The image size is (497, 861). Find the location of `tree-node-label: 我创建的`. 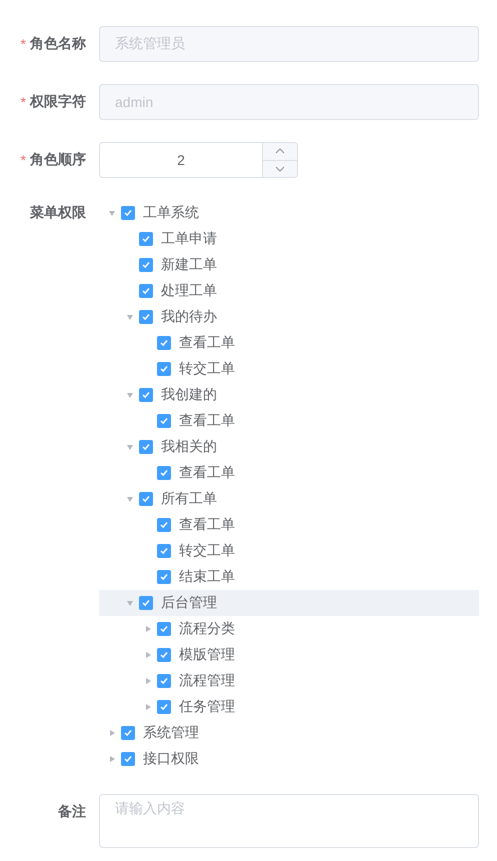

tree-node-label: 我创建的 is located at coordinates (189, 395).